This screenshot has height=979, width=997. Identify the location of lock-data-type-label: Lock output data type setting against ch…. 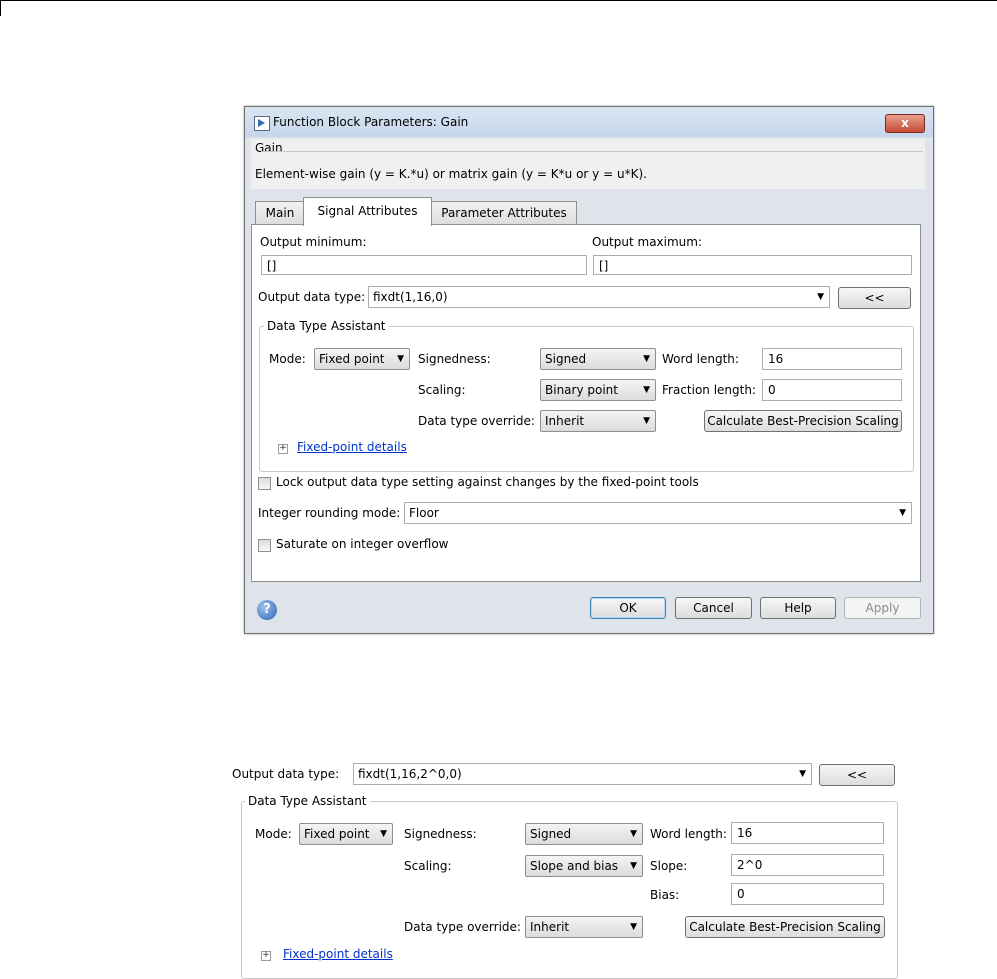
(487, 482).